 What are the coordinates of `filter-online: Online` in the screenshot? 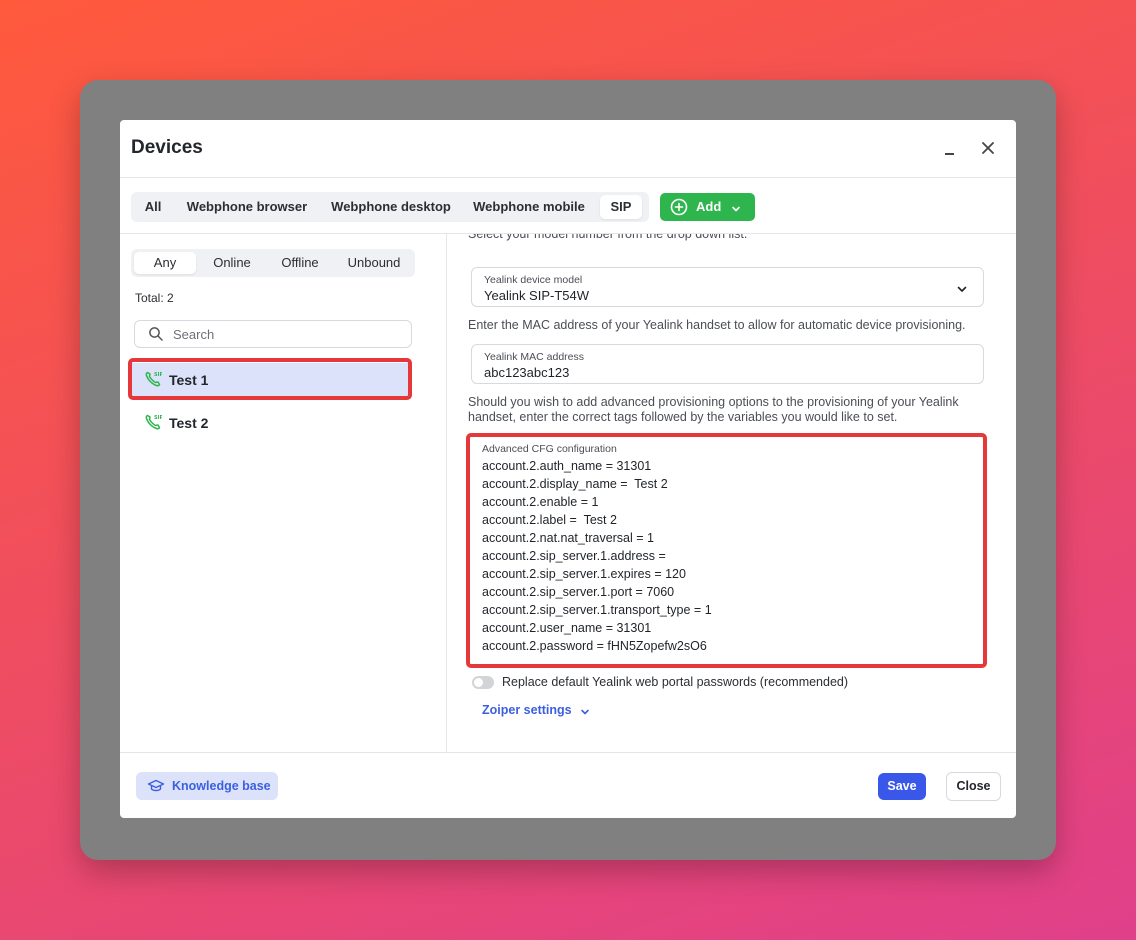 It's located at (232, 263).